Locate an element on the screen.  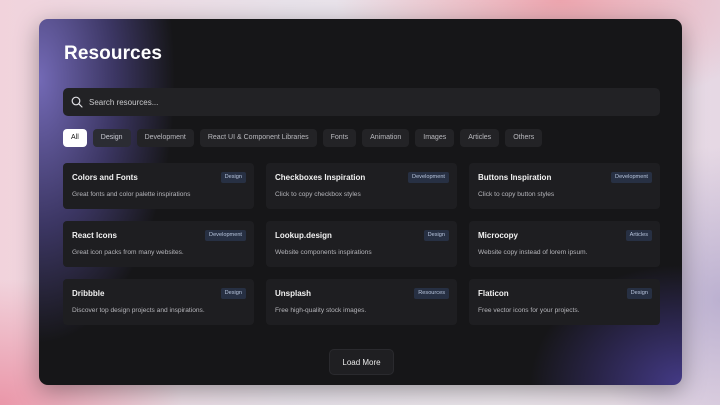
card-description: Website components inspirations is located at coordinates (323, 252).